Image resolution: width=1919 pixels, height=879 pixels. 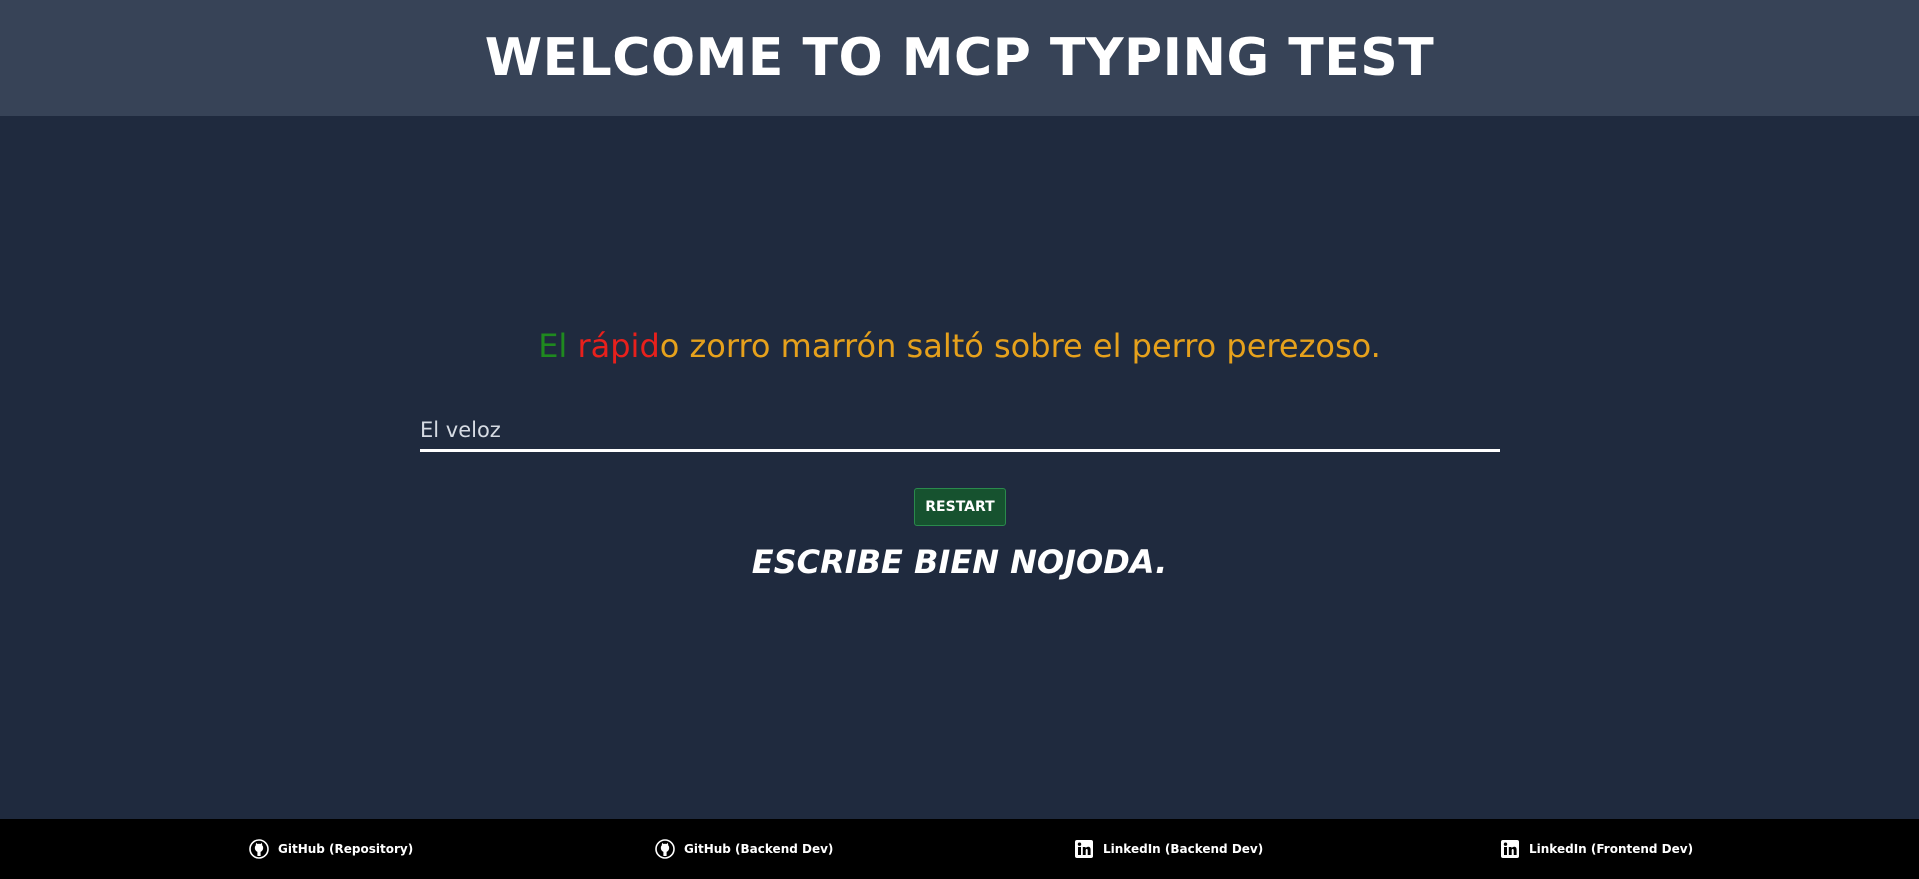 I want to click on typing-input, so click(x=960, y=430).